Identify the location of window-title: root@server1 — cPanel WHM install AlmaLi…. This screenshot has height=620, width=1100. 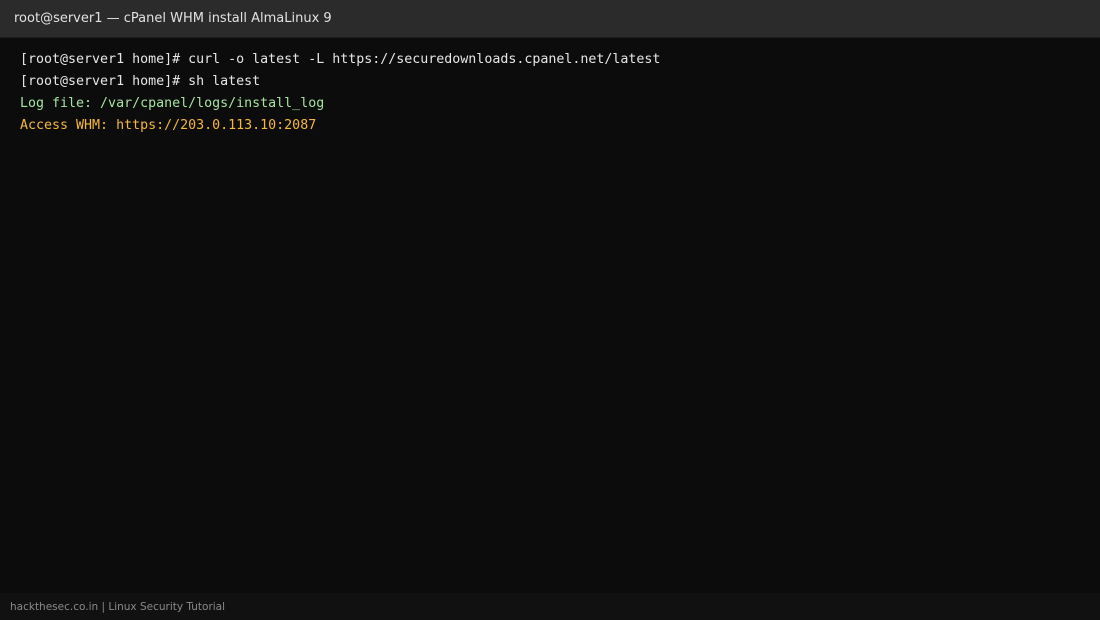
(173, 18).